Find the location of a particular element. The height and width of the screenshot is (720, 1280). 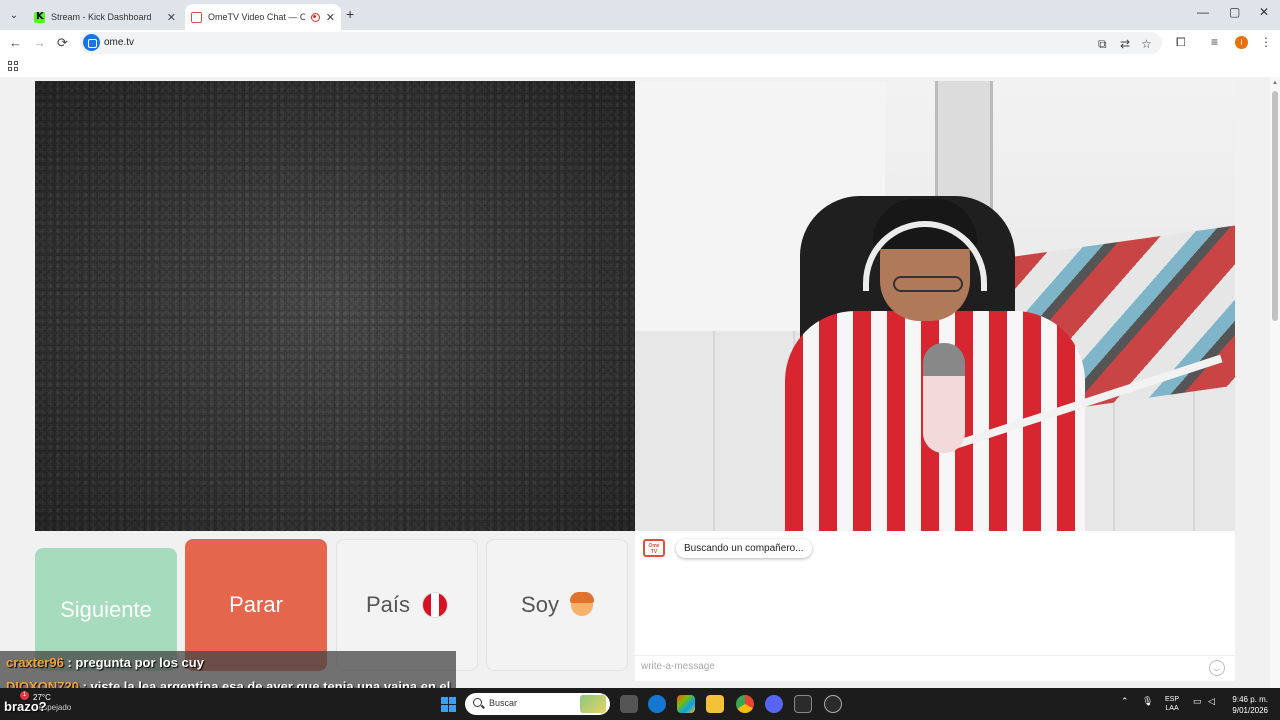

bookmark-star-icon: ☆ is located at coordinates (1146, 44).